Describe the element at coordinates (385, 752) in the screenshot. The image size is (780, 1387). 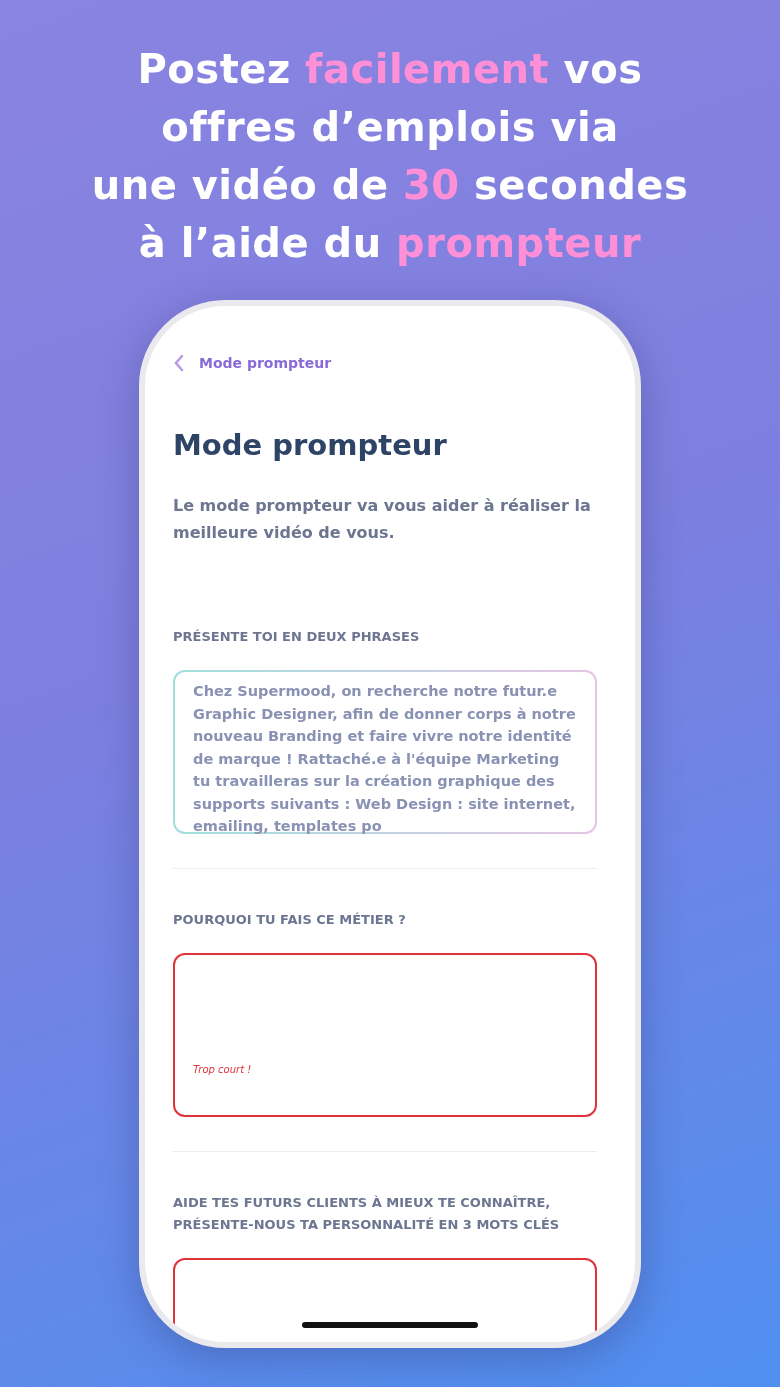
I see `text-area: Chez Supermood, on recherche notre futur.e Graphic Designer, afin de donner corps à notre nouveau Branding et faire vivre notre identité de marque ! Rattaché.e à l'équipe Marketing tu travailleras sur la création graphique des supports suivants : Web Design : site internet, emailing, templates po` at that location.